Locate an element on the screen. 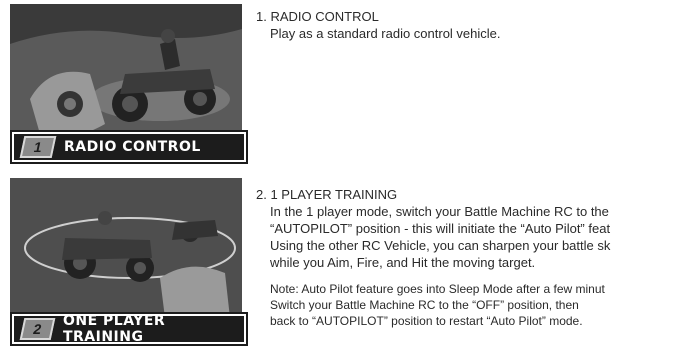 The height and width of the screenshot is (354, 689). section-heading: 1. RADIO CONTROL is located at coordinates (317, 16).